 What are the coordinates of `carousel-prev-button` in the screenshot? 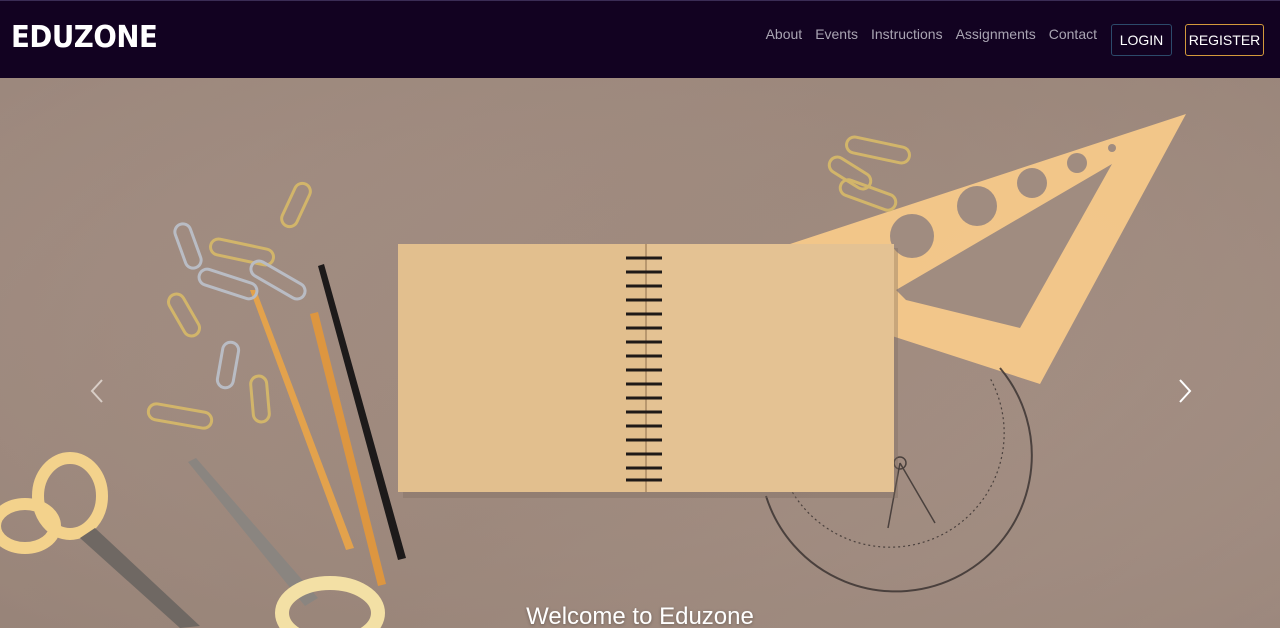 It's located at (97, 391).